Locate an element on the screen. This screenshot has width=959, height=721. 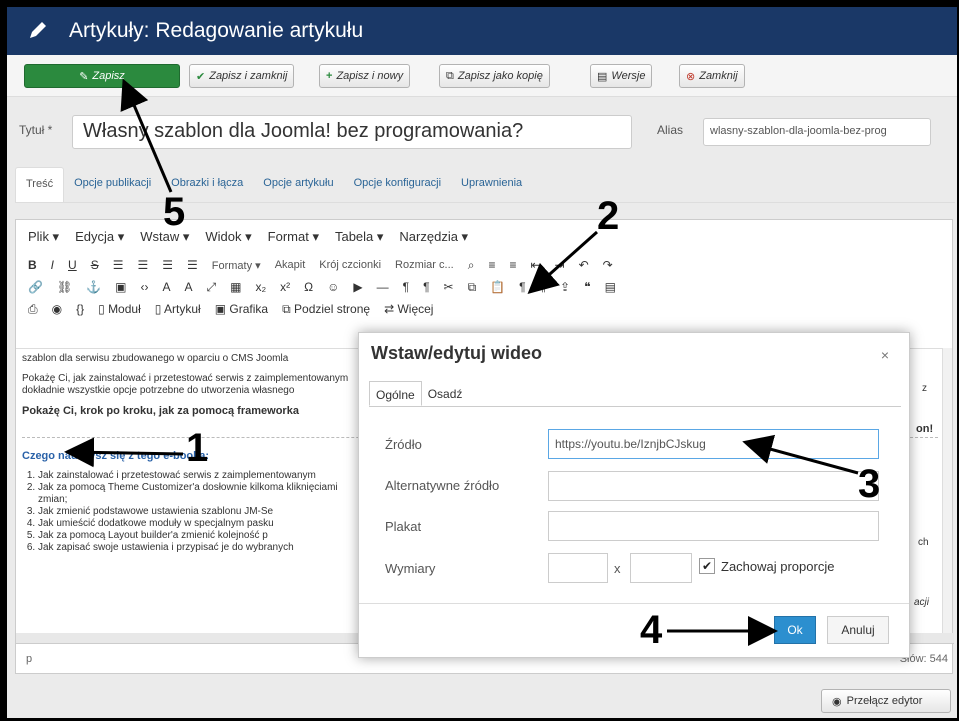
content-fragment: z is located at coordinates (924, 388).